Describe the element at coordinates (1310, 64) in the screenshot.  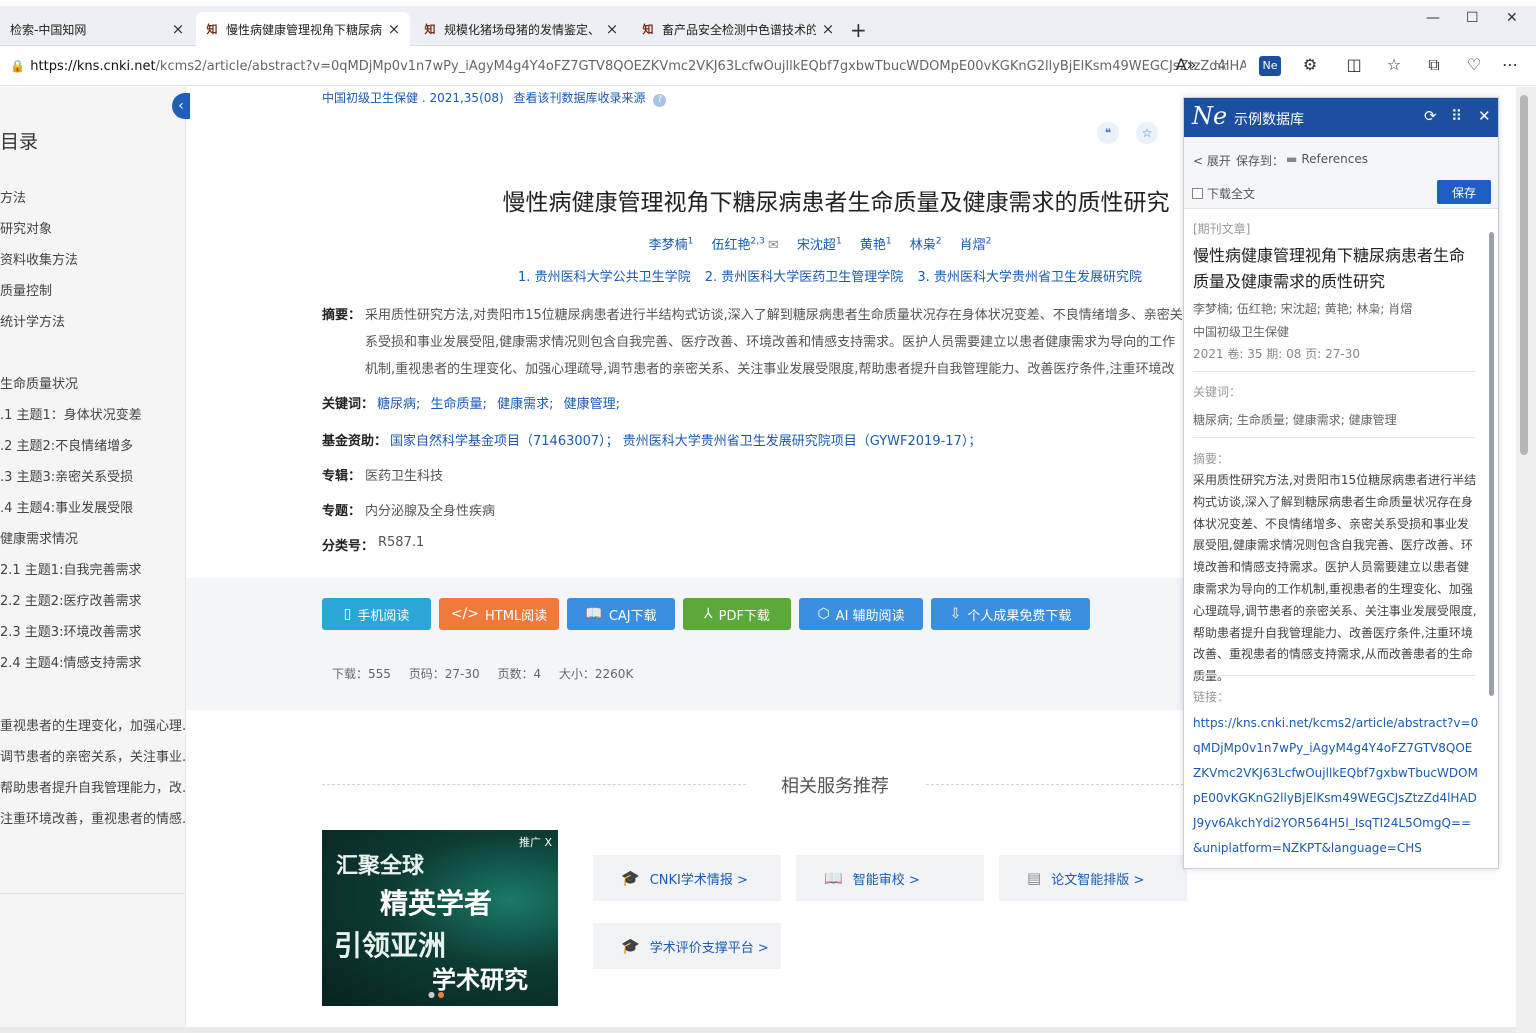
I see `extensions-icon: ⚙` at that location.